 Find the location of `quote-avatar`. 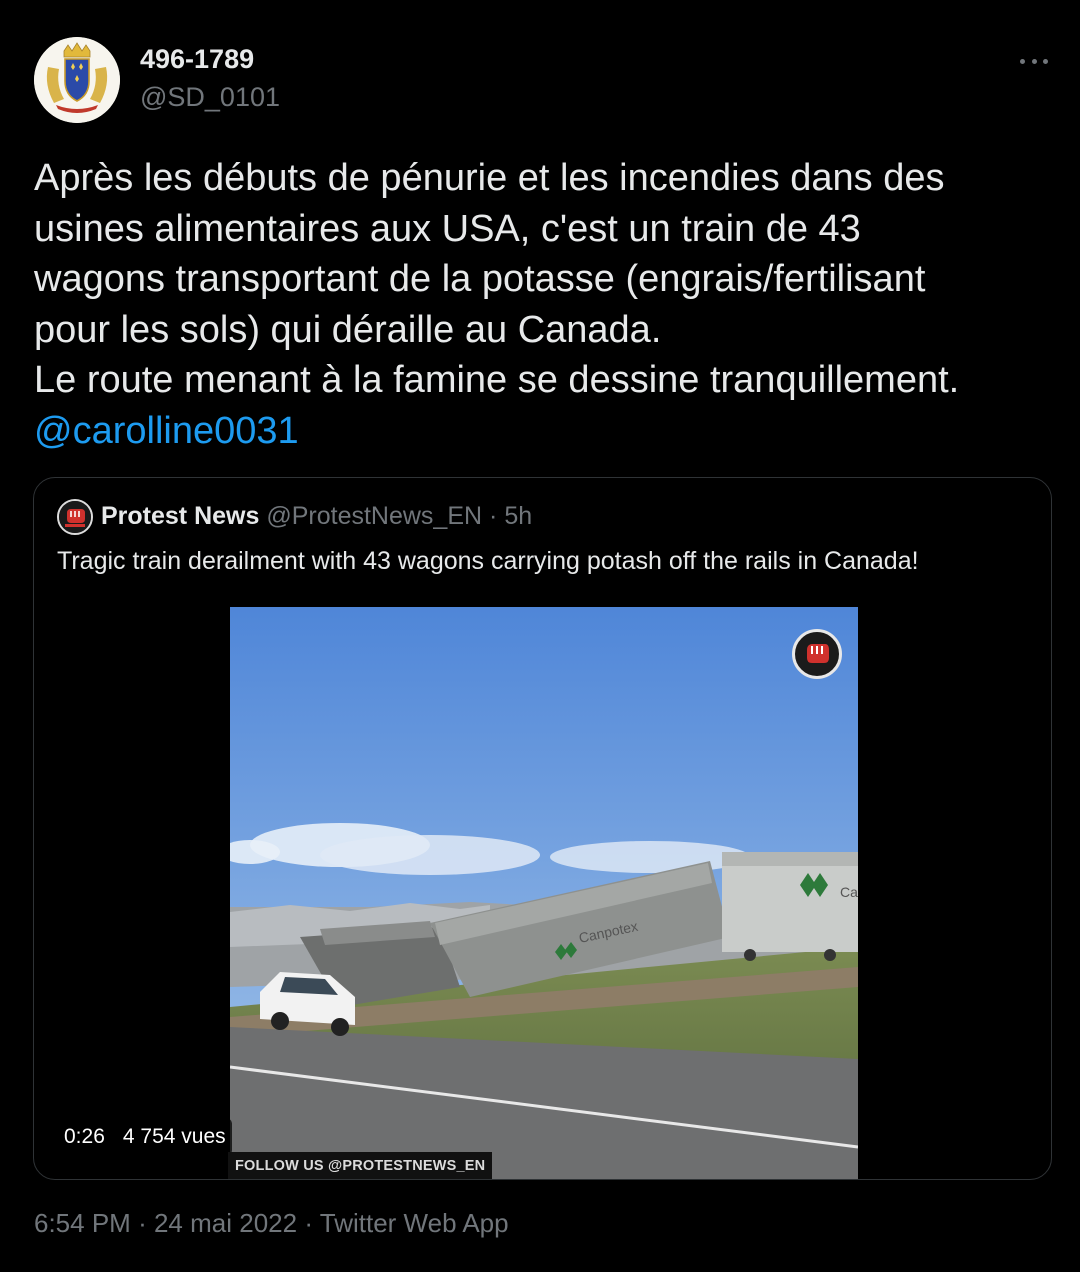

quote-avatar is located at coordinates (75, 517).